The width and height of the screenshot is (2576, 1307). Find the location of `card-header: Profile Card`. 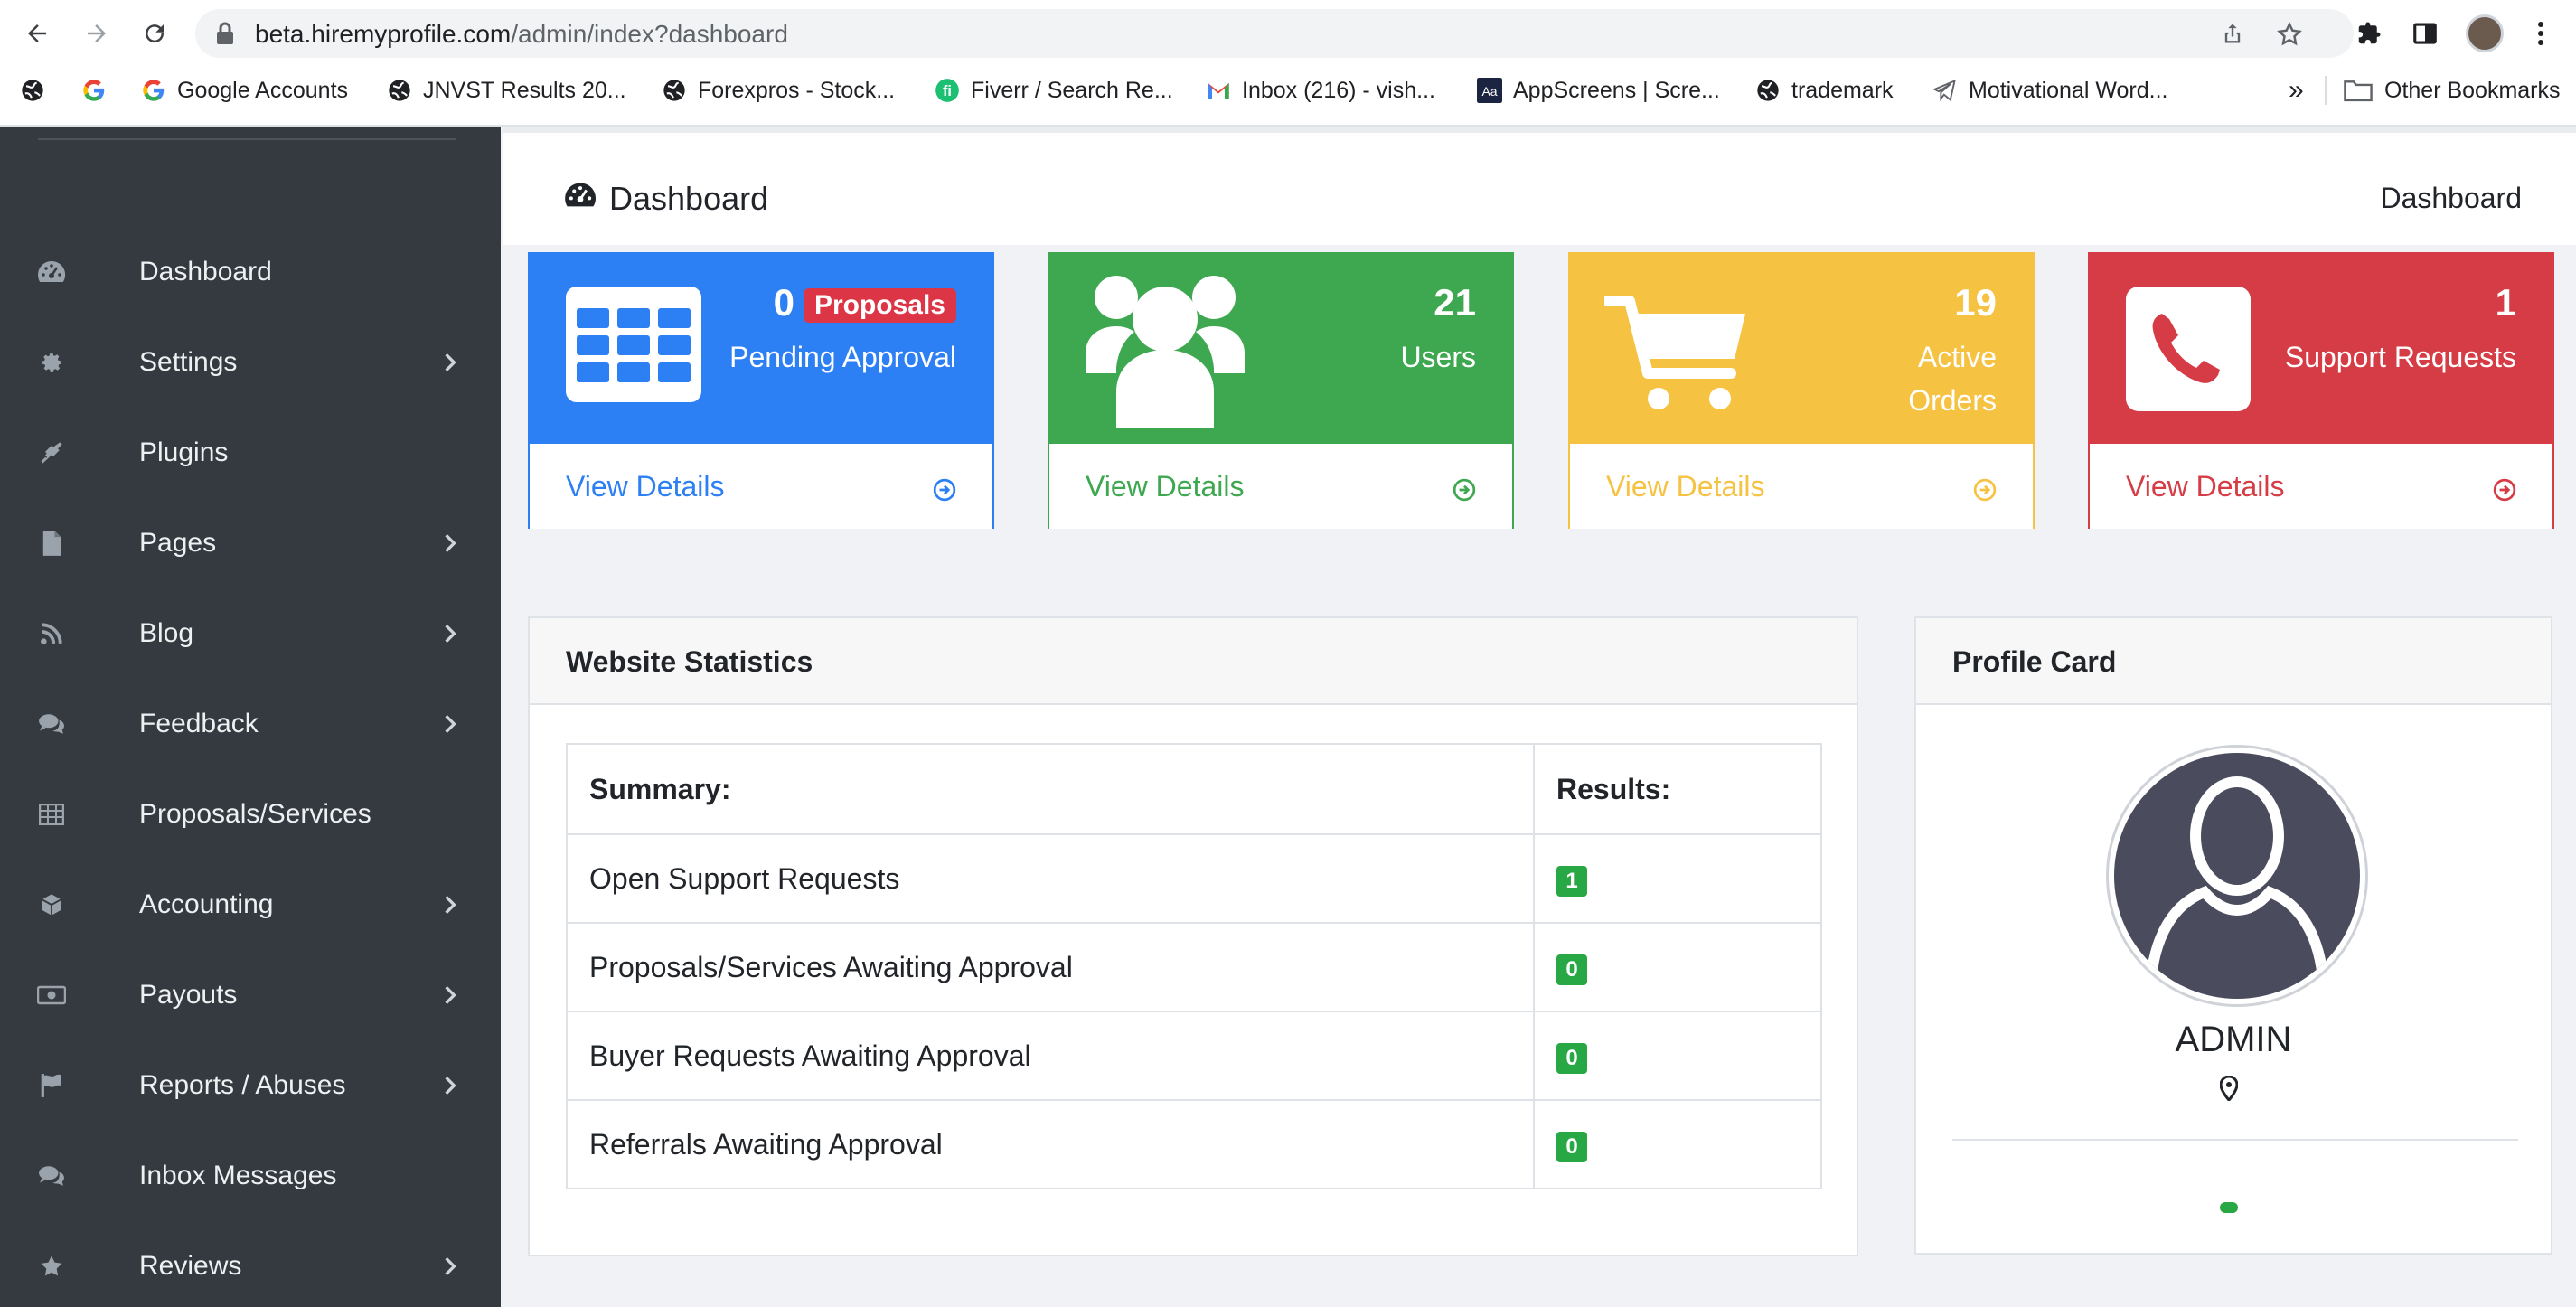

card-header: Profile Card is located at coordinates (2233, 661).